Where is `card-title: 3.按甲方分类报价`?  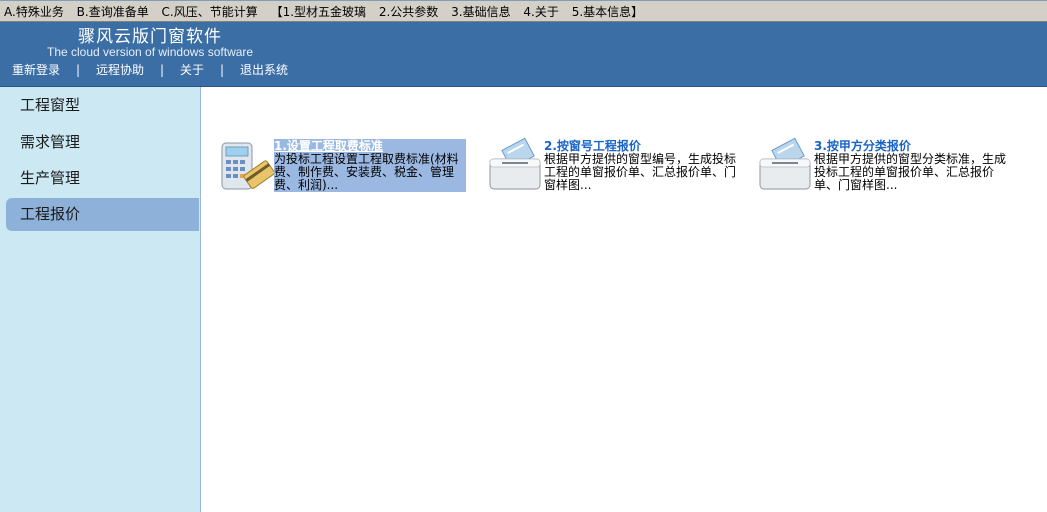 card-title: 3.按甲方分类报价 is located at coordinates (910, 146).